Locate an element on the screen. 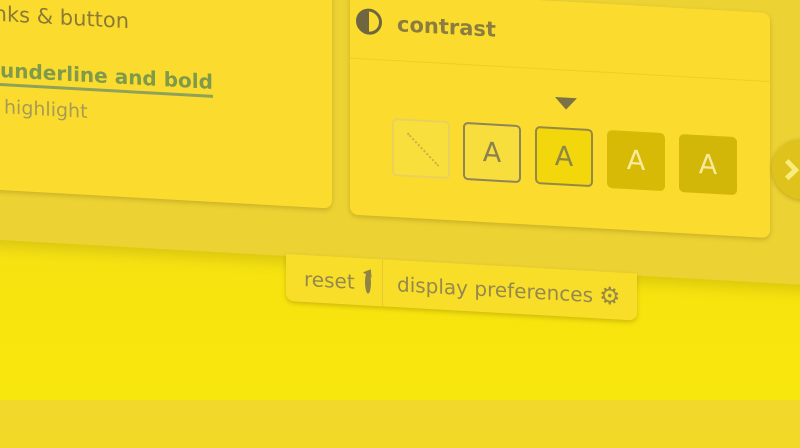 The width and height of the screenshot is (800, 448). contrast-title: contrast is located at coordinates (446, 27).